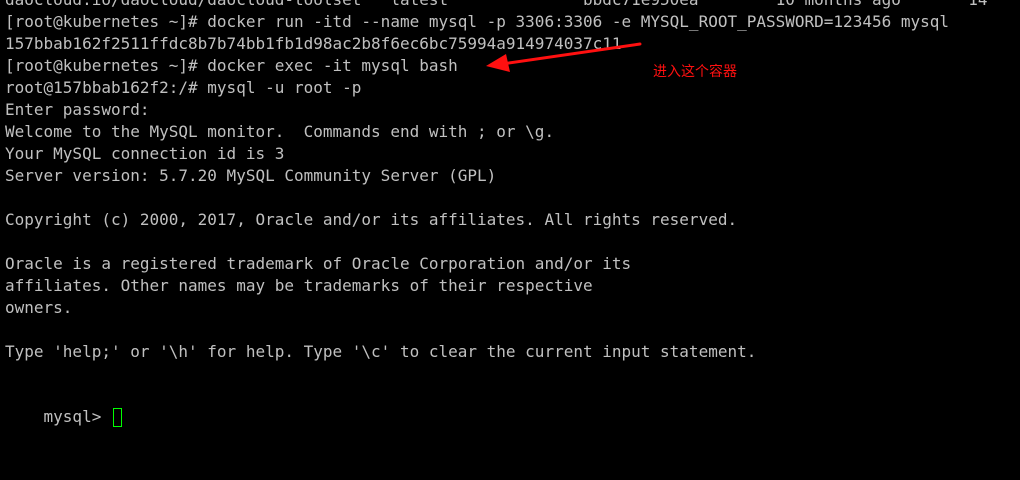 The image size is (1020, 480). I want to click on terminal-line-mysql-login-command: root@157bbab162f2:/# mysql -u root -p, so click(183, 87).